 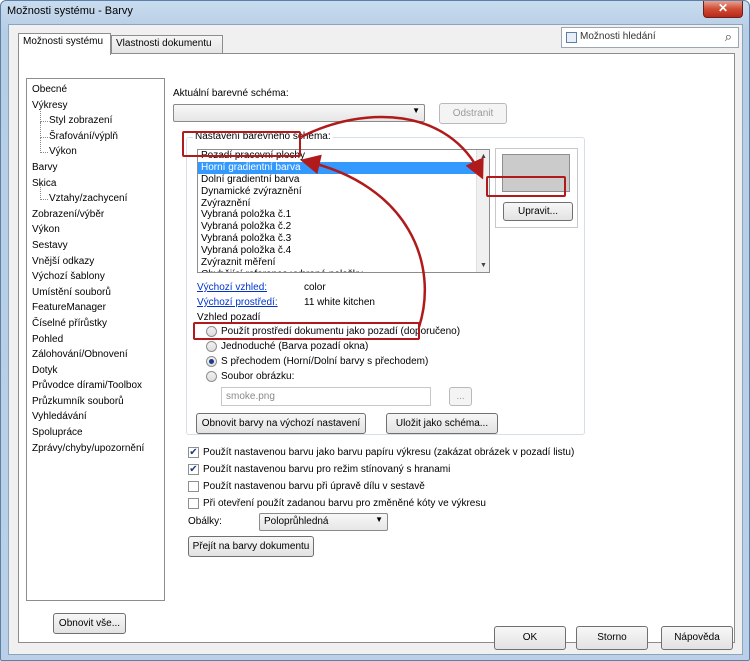 I want to click on tree-item: Zprávy/chyby/upozornění, so click(x=95, y=449).